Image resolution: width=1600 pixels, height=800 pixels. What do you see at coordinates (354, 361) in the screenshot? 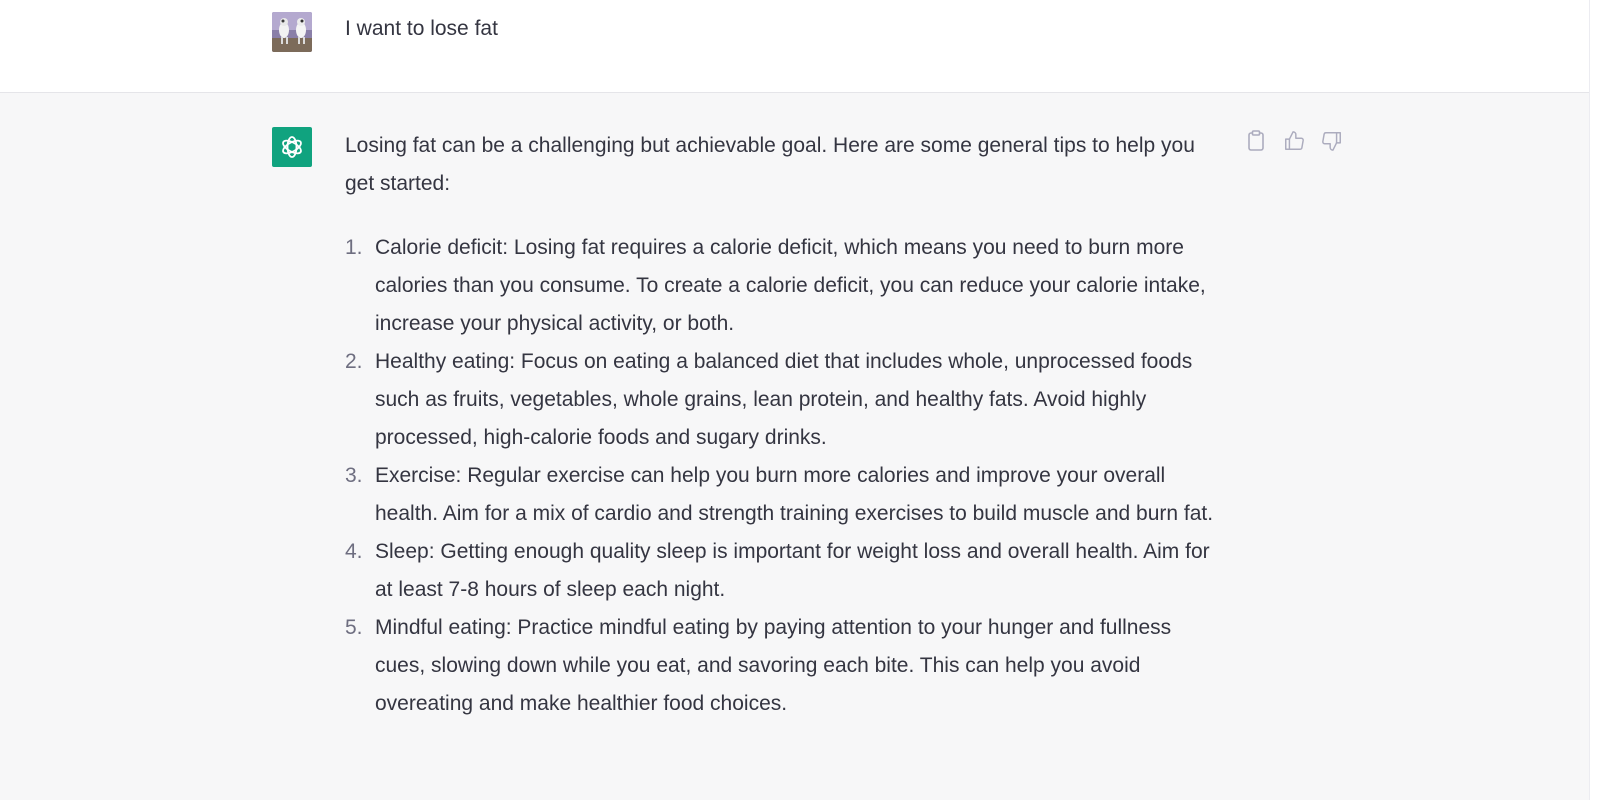
I see `list-number: 2.` at bounding box center [354, 361].